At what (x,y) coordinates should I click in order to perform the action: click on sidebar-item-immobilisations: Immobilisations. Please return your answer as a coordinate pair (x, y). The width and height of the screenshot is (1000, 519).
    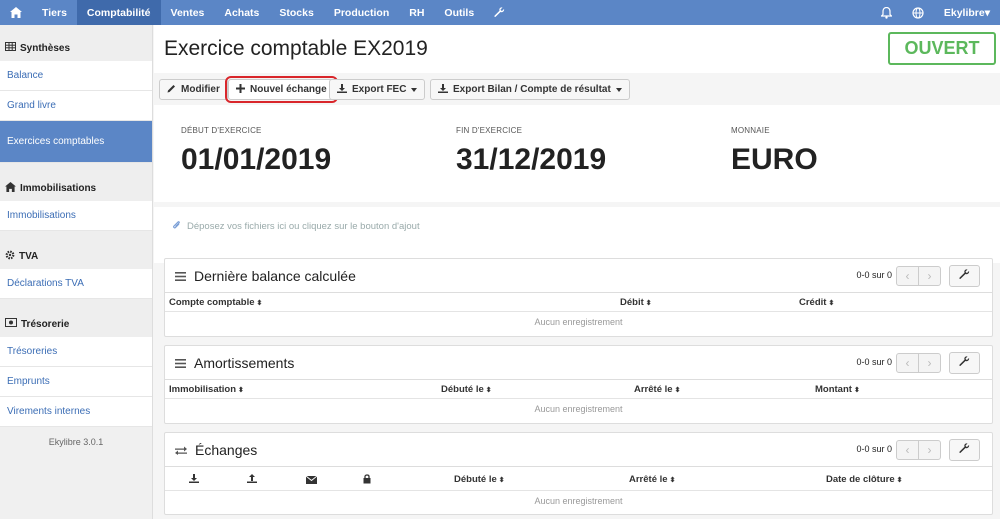
    Looking at the image, I should click on (76, 216).